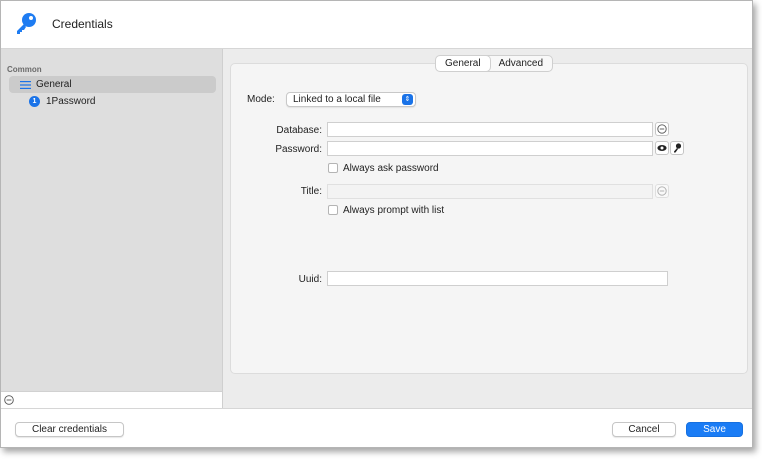  I want to click on sidebar-item-general: General, so click(112, 84).